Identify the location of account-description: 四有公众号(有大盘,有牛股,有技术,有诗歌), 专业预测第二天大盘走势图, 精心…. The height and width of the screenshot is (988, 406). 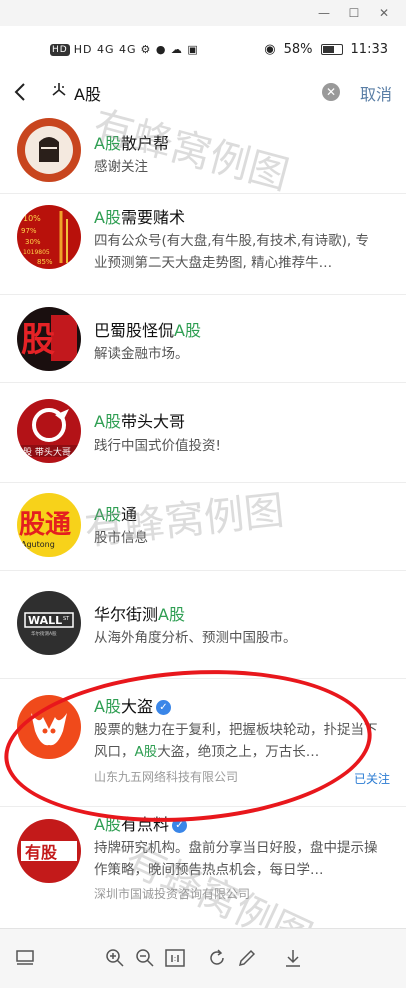
(231, 252).